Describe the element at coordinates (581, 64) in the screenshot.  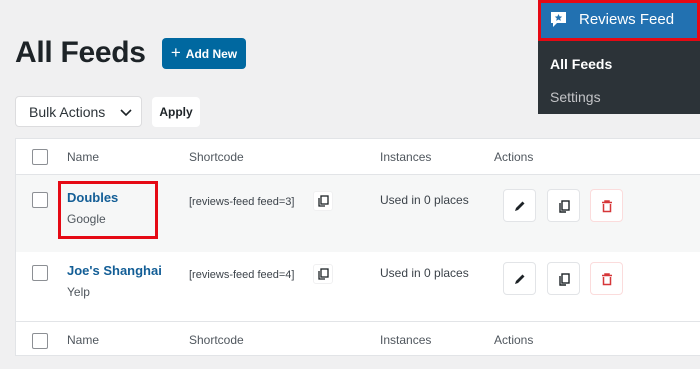
I see `menu-item-all-feeds: All Feeds` at that location.